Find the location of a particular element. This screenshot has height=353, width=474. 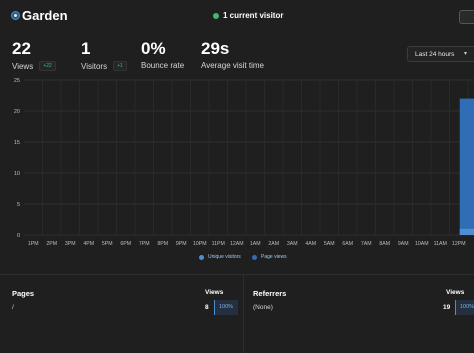

unique-visitors-swatch is located at coordinates (201, 257).